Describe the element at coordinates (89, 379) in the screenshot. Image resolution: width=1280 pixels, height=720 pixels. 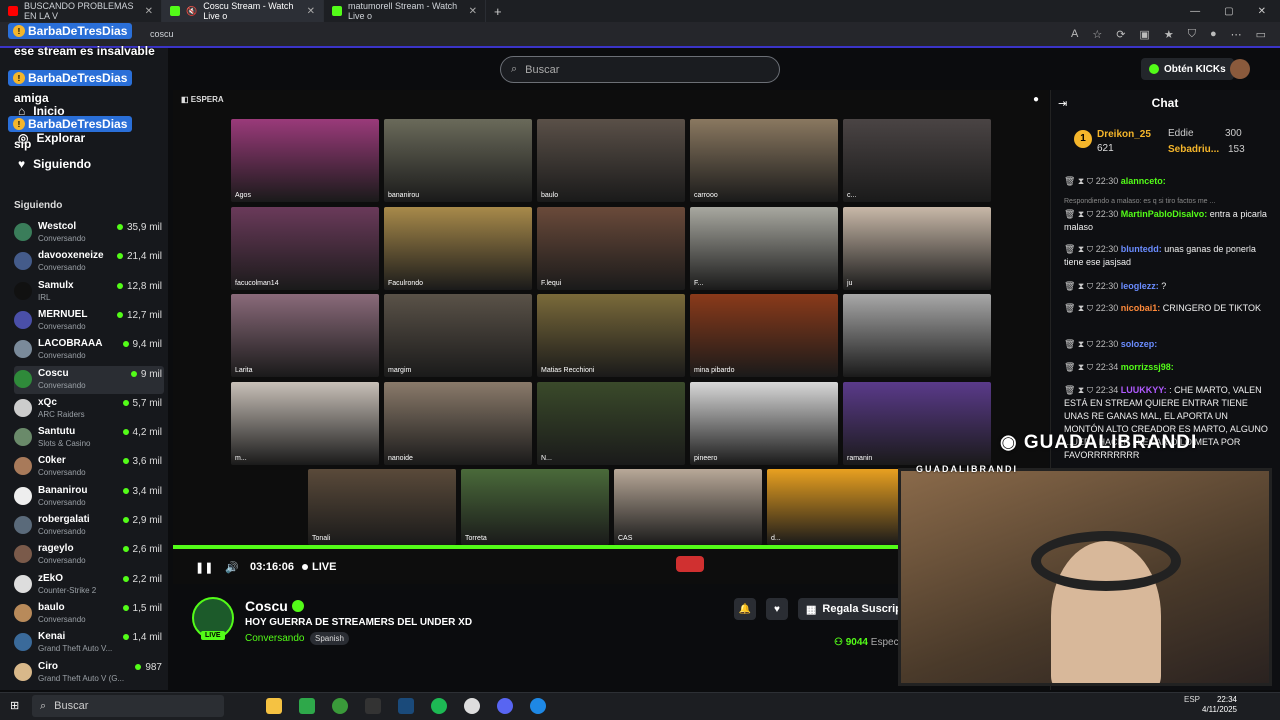
I see `channel-item: Coscu Conversando 9 mil` at that location.